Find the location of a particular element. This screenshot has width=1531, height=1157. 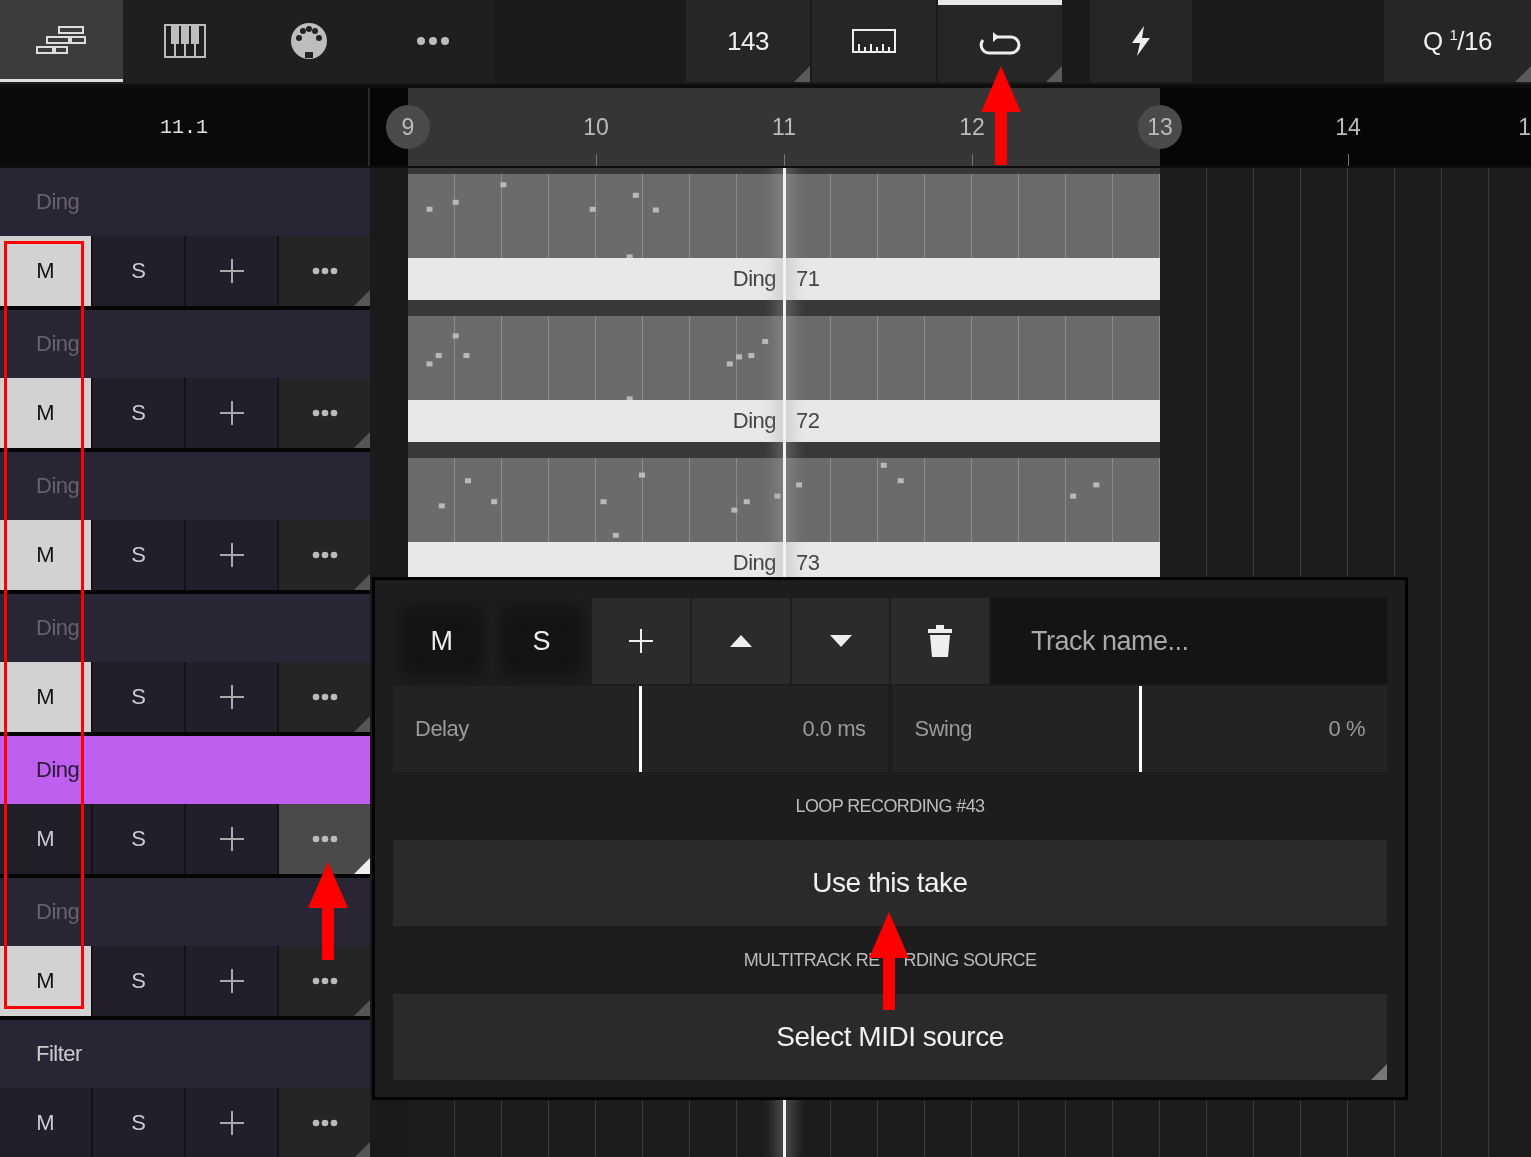

clip-number: 73 is located at coordinates (808, 563).